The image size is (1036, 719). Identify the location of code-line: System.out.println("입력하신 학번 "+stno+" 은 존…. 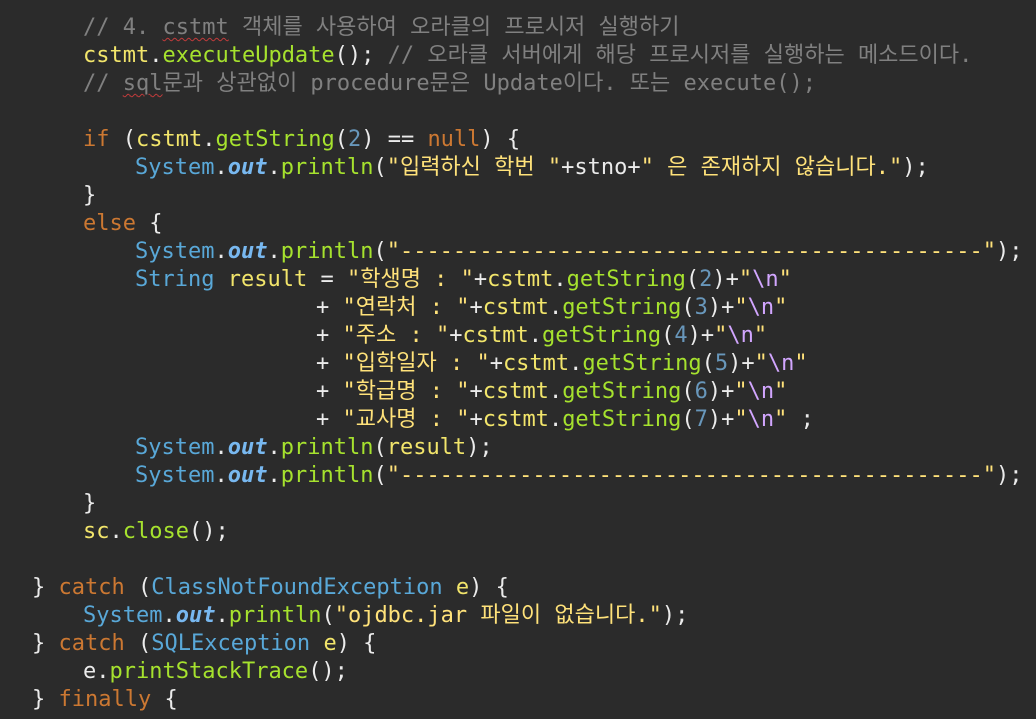
(532, 168).